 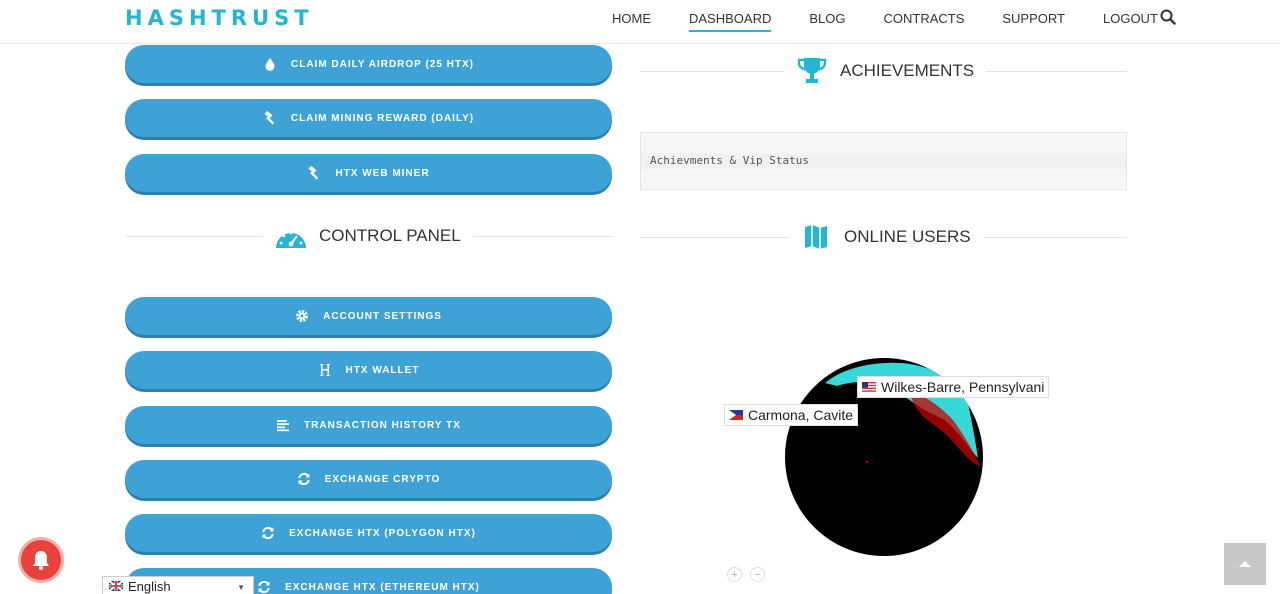 I want to click on ph-flag-icon, so click(x=736, y=415).